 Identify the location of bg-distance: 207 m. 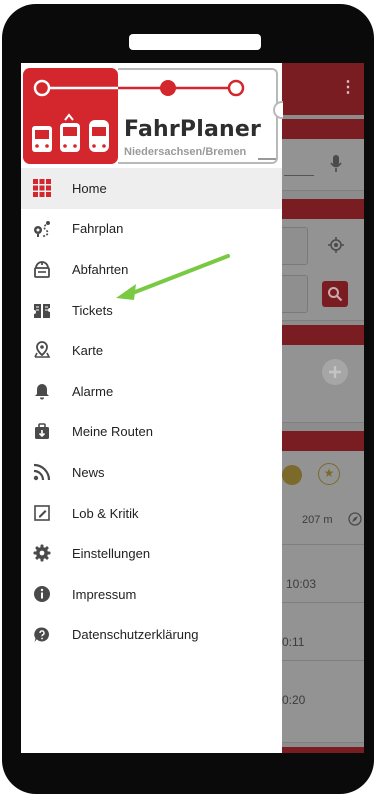
(317, 520).